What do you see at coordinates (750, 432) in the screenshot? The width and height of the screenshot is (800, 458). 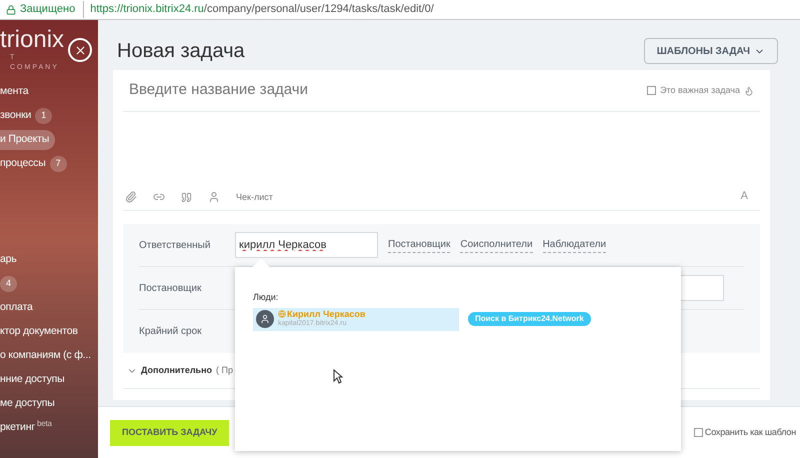 I see `save-template-label: Сохранить как шаблон` at bounding box center [750, 432].